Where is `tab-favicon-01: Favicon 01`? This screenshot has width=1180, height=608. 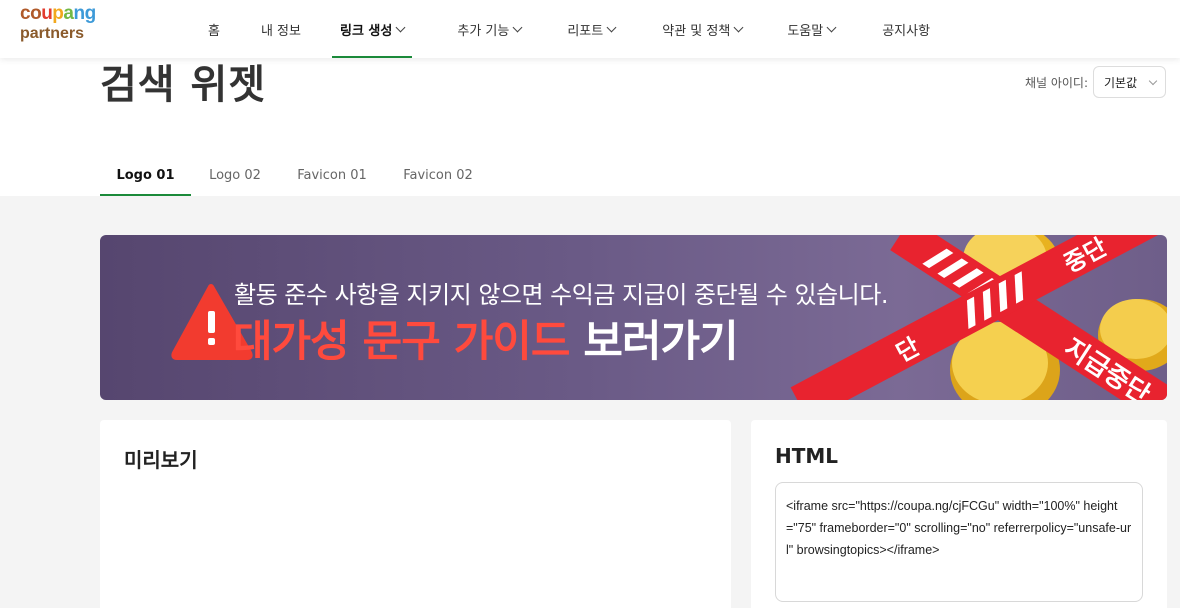
tab-favicon-01: Favicon 01 is located at coordinates (332, 175).